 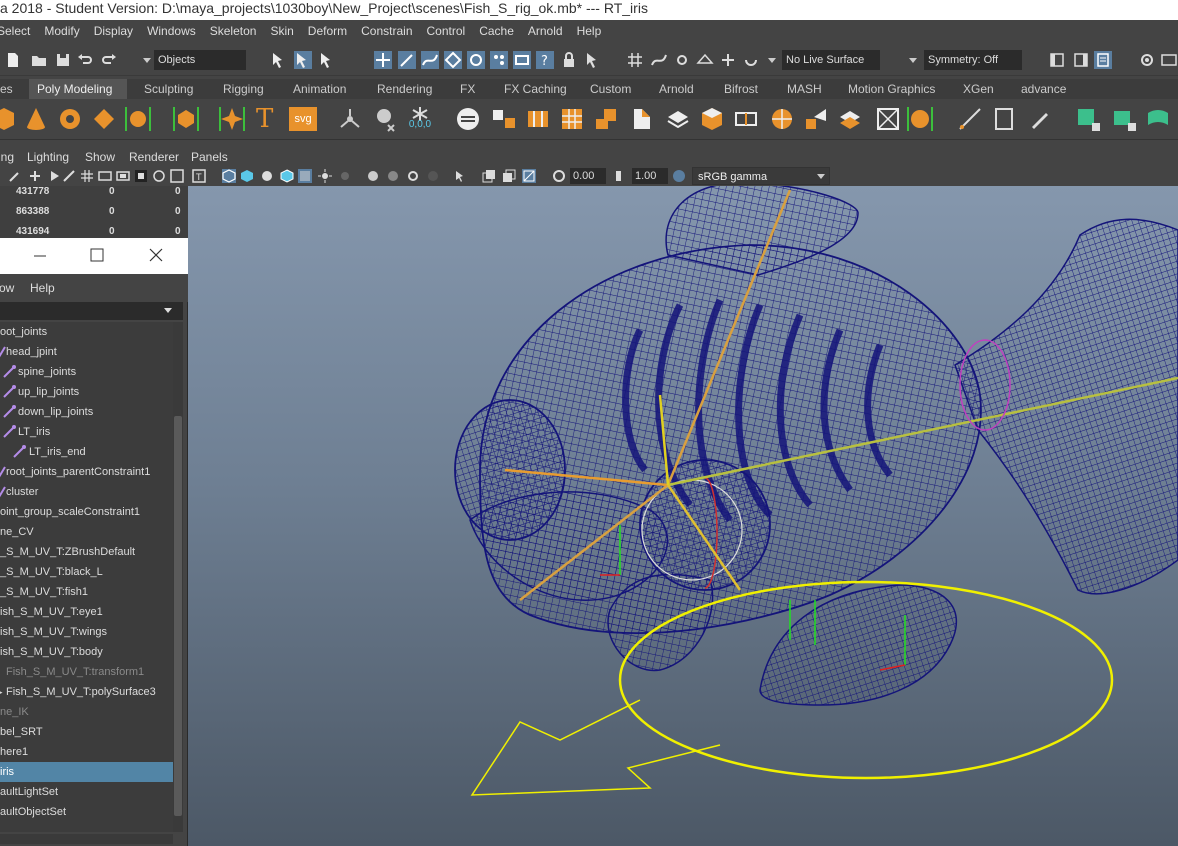 I want to click on select-surfaces-icon, so click(x=453, y=60).